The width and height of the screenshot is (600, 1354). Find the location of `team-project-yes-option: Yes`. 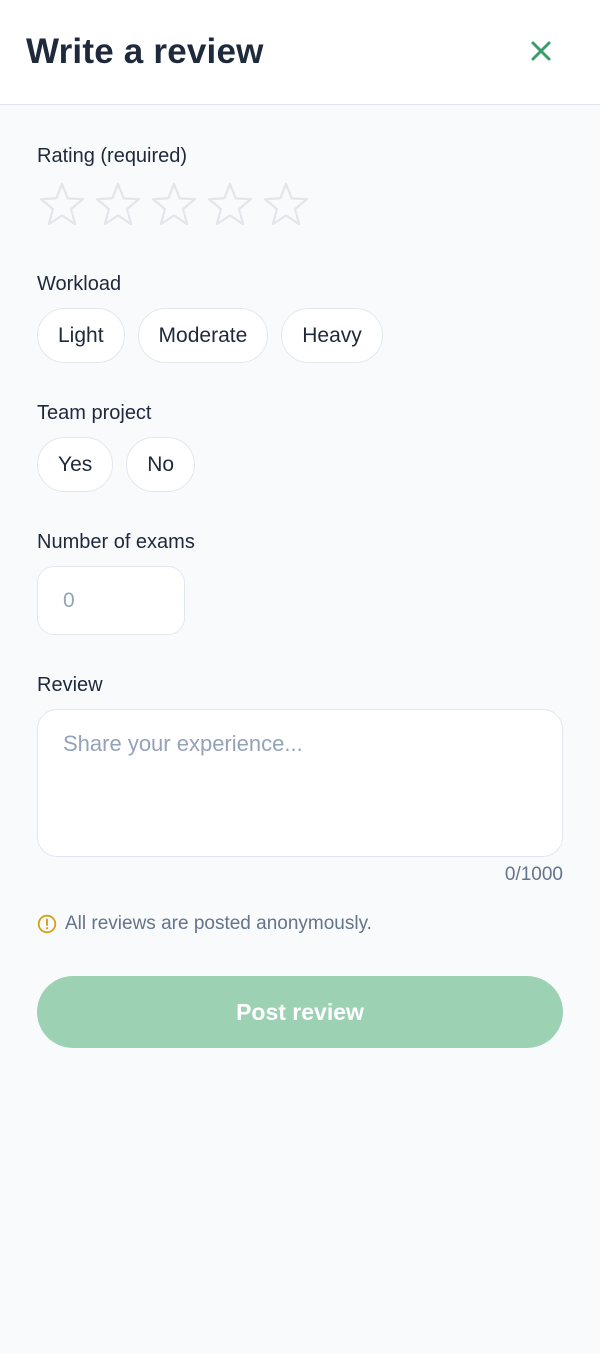

team-project-yes-option: Yes is located at coordinates (75, 464).